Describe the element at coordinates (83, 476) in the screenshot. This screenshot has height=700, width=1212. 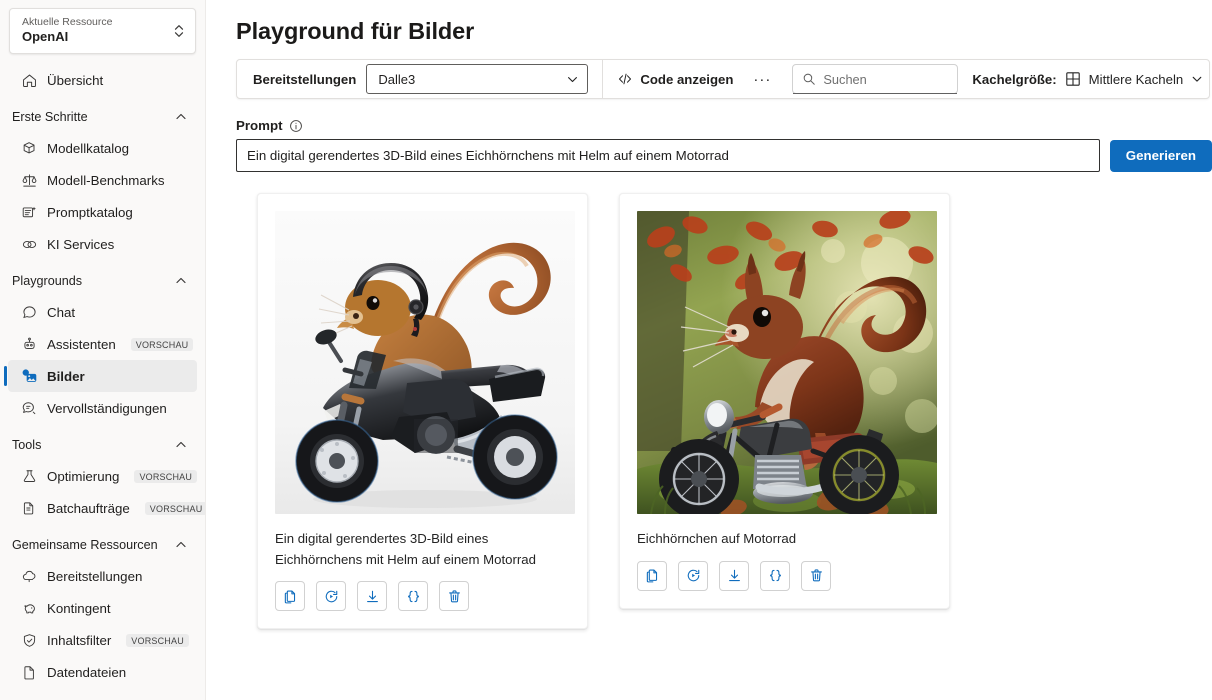
I see `sidebar-item-label: Optimierung` at that location.